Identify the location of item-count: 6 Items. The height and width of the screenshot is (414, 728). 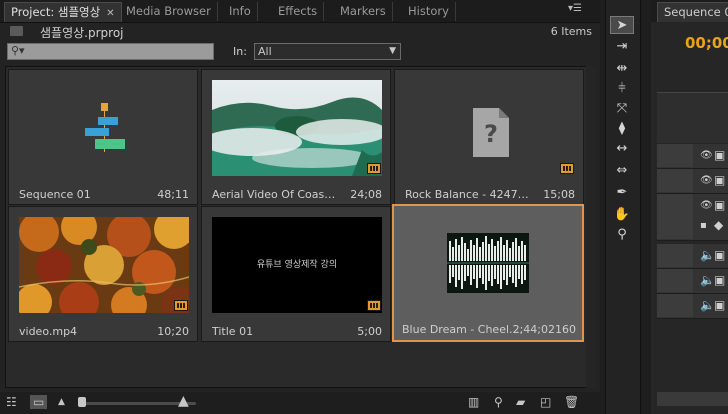
(571, 31).